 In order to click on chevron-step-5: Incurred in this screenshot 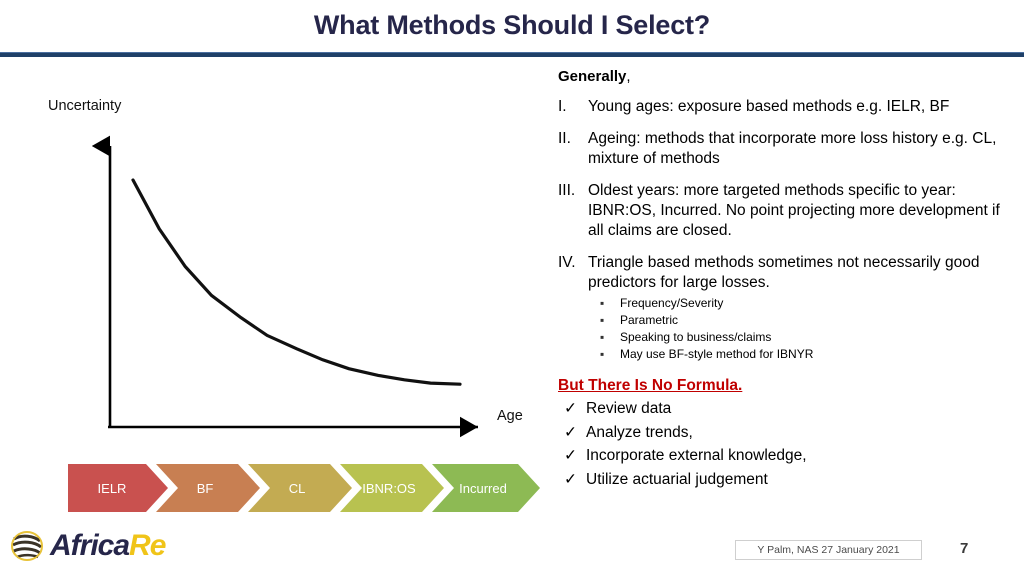, I will do `click(486, 488)`.